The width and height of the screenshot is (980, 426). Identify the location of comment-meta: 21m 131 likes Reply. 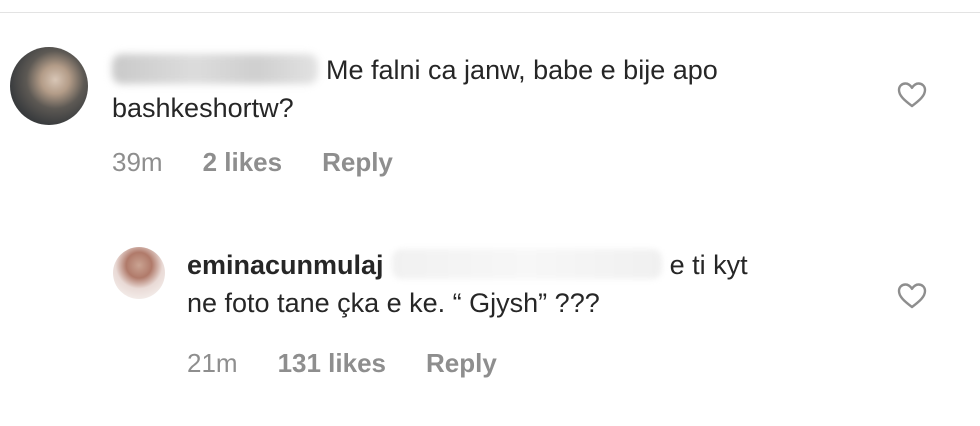
(342, 363).